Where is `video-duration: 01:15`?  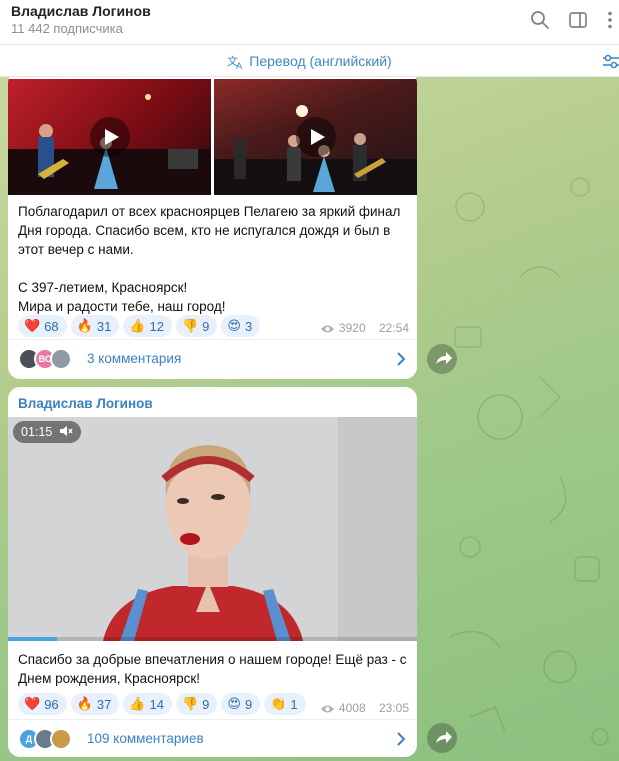
video-duration: 01:15 is located at coordinates (37, 432).